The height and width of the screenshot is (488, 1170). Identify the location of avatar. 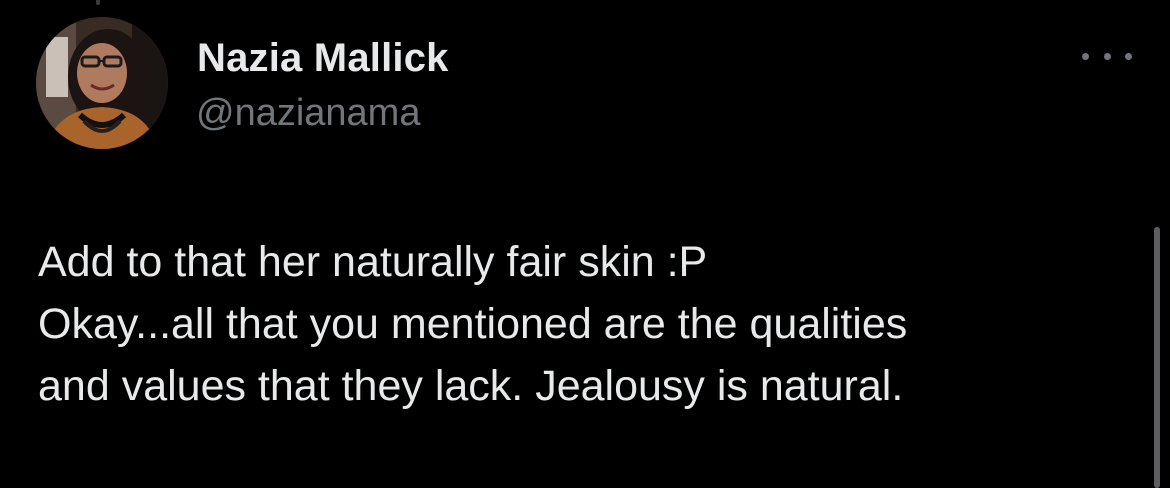
(102, 83).